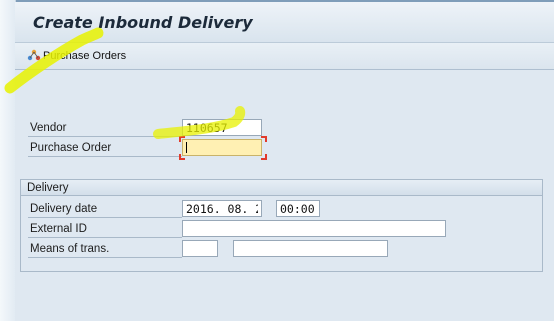  What do you see at coordinates (105, 148) in the screenshot?
I see `purchase-order-label: Purchase Order` at bounding box center [105, 148].